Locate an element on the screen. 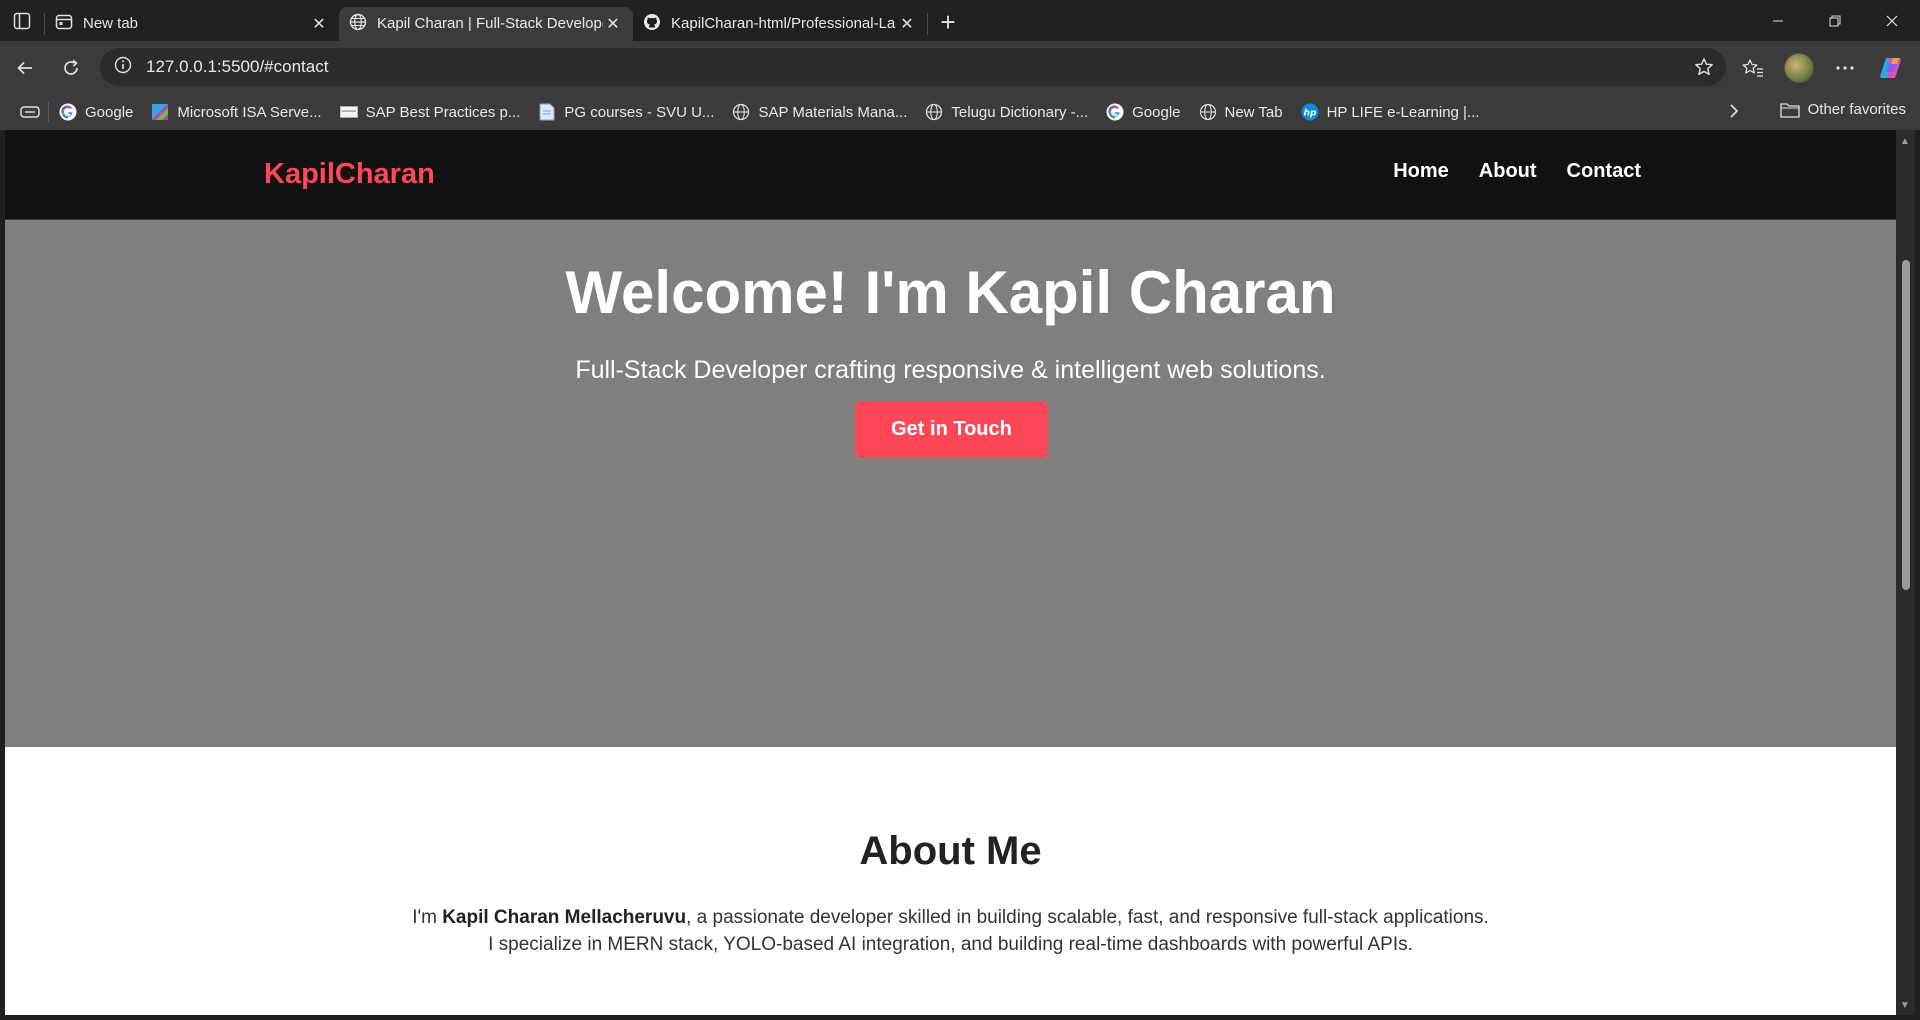 The image size is (1920, 1020). folder-icon is located at coordinates (1789, 110).